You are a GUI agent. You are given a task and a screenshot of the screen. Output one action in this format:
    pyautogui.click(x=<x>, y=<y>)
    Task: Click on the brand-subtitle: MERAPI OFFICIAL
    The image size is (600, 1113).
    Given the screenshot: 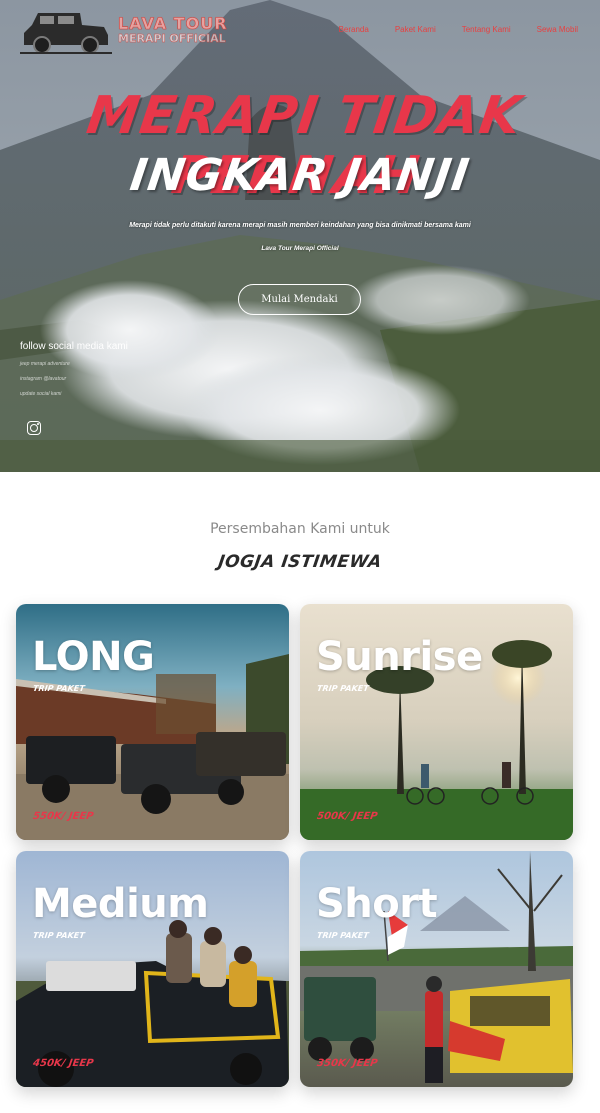 What is the action you would take?
    pyautogui.click(x=172, y=38)
    